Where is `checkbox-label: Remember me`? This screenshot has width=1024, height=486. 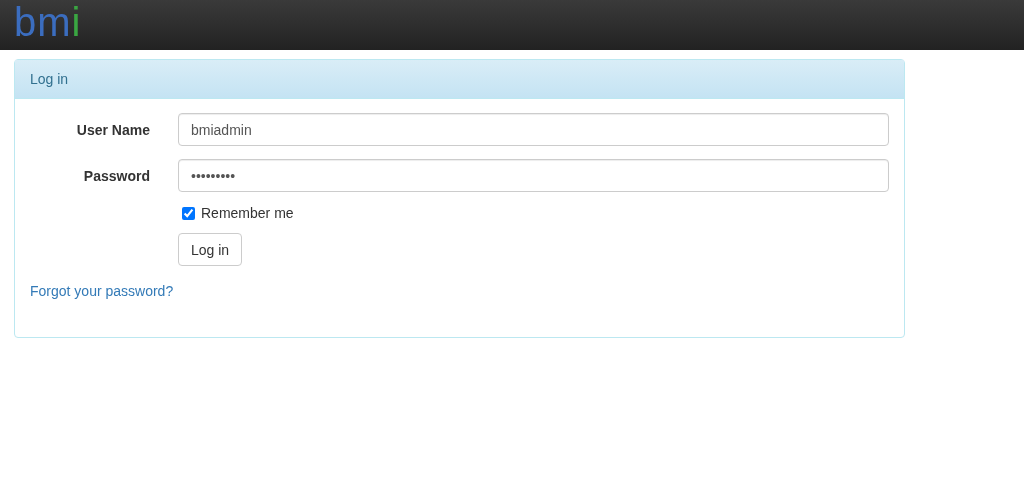 checkbox-label: Remember me is located at coordinates (247, 213).